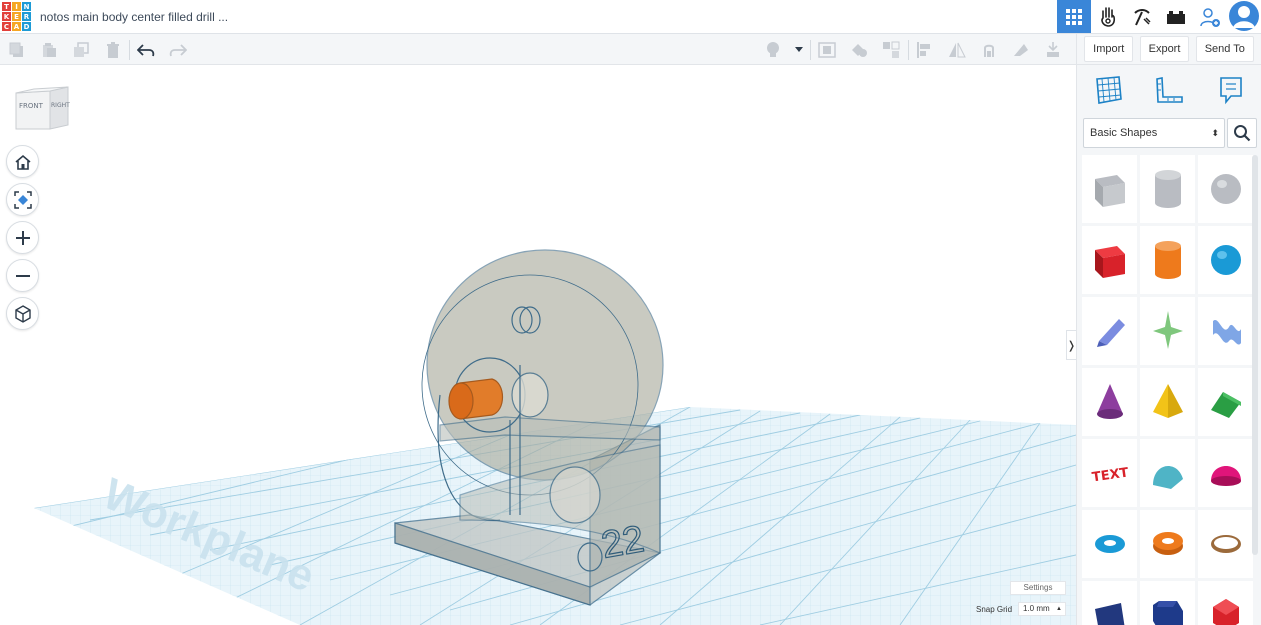  Describe the element at coordinates (1164, 49) in the screenshot. I see `export-button: Export` at that location.